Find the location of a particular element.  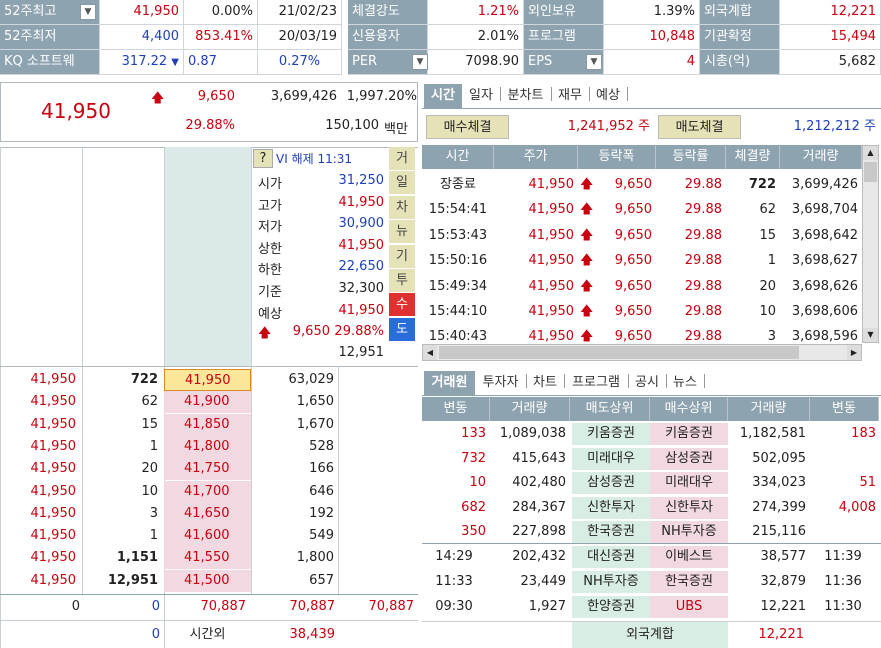

broker-buy-name: 삼성증권 is located at coordinates (689, 458).